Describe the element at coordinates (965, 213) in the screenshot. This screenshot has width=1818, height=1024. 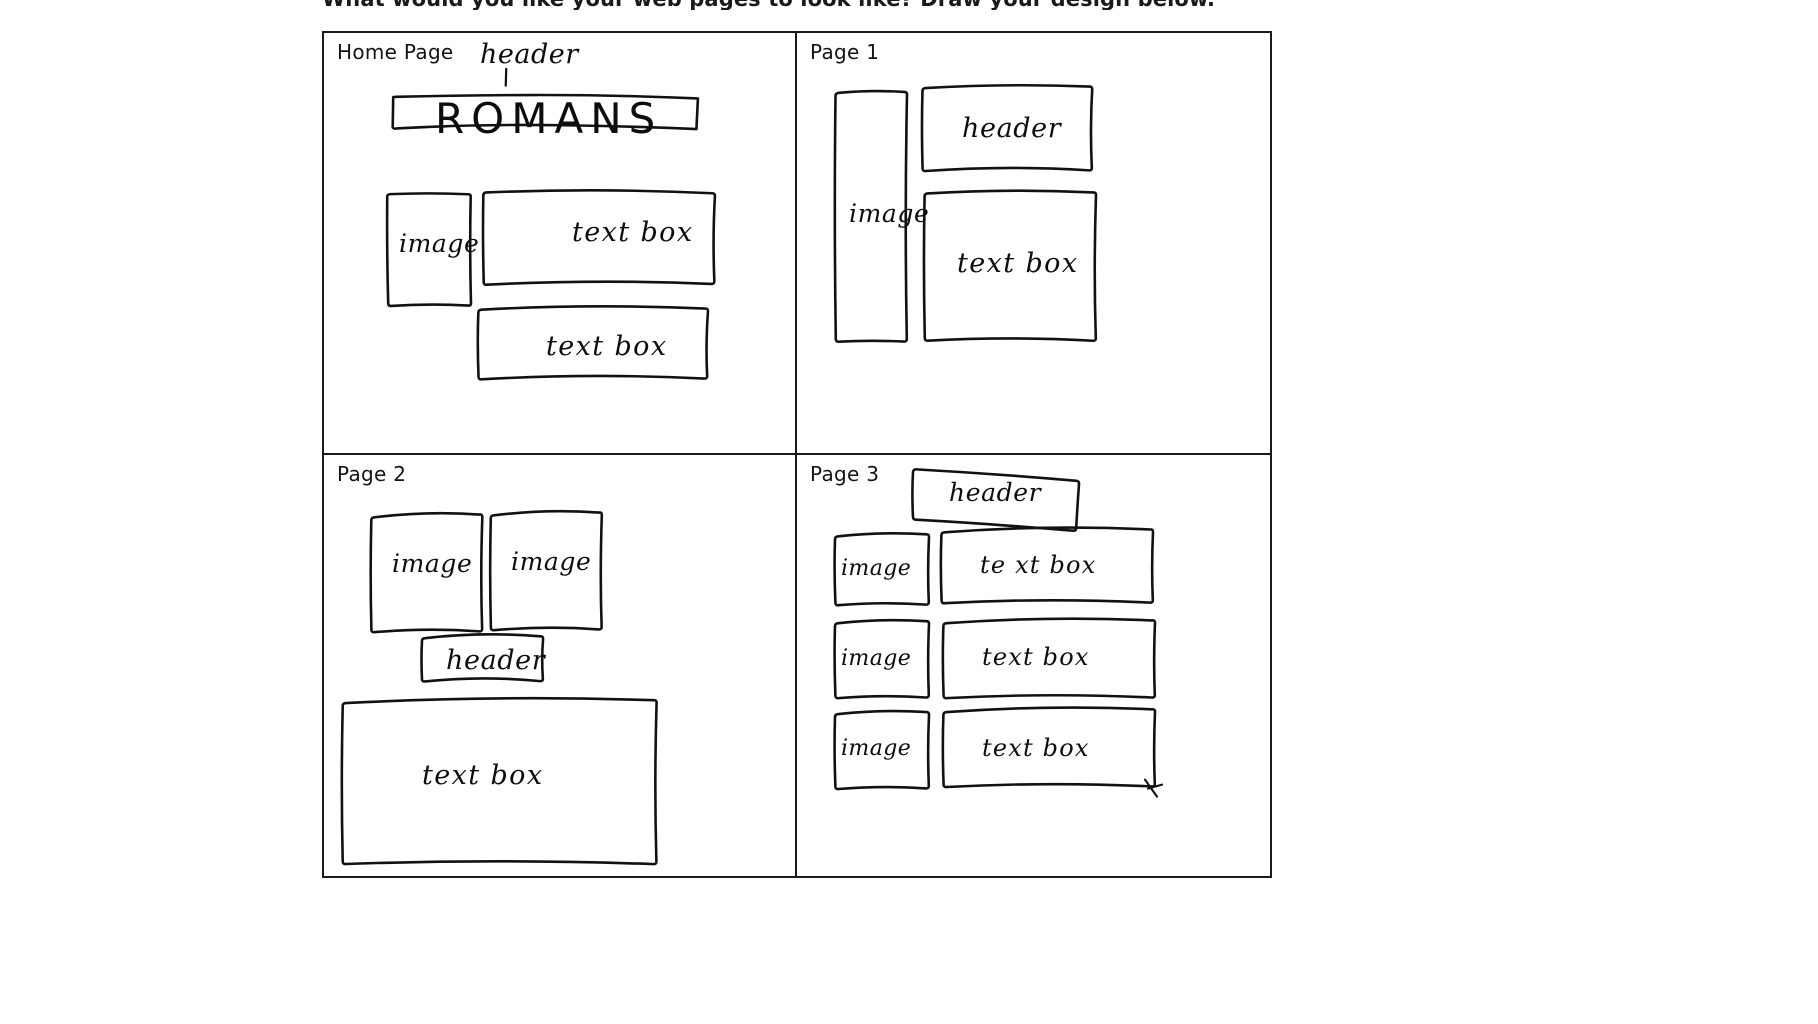
I see `page-1-sketch` at that location.